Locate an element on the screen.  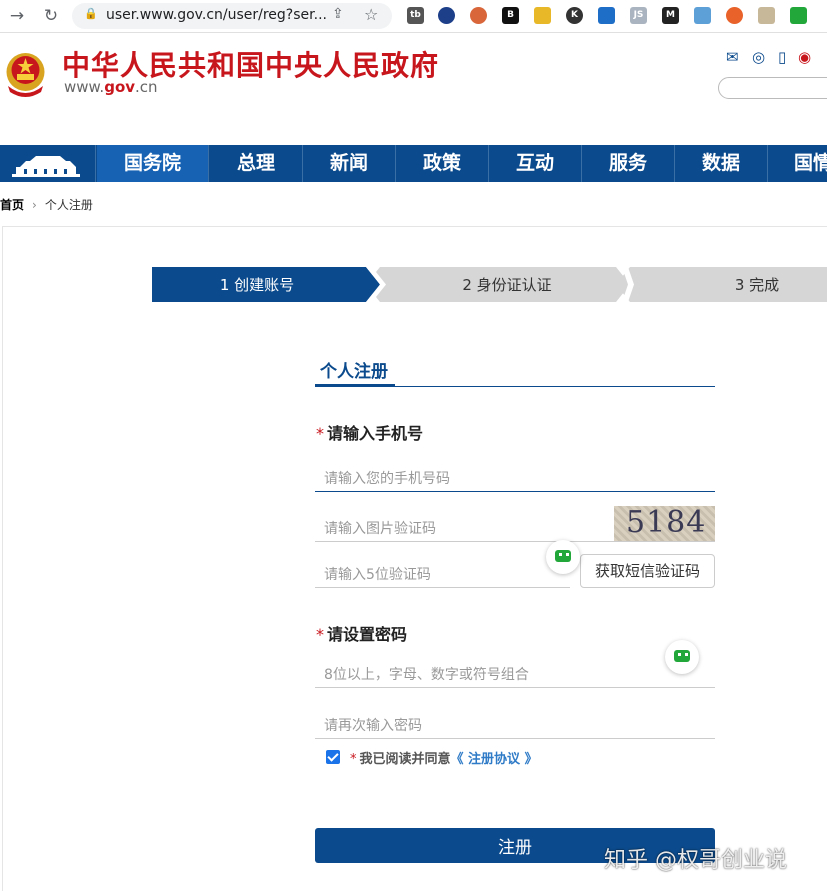
phone-section-label: * 请输入手机号 is located at coordinates (370, 433).